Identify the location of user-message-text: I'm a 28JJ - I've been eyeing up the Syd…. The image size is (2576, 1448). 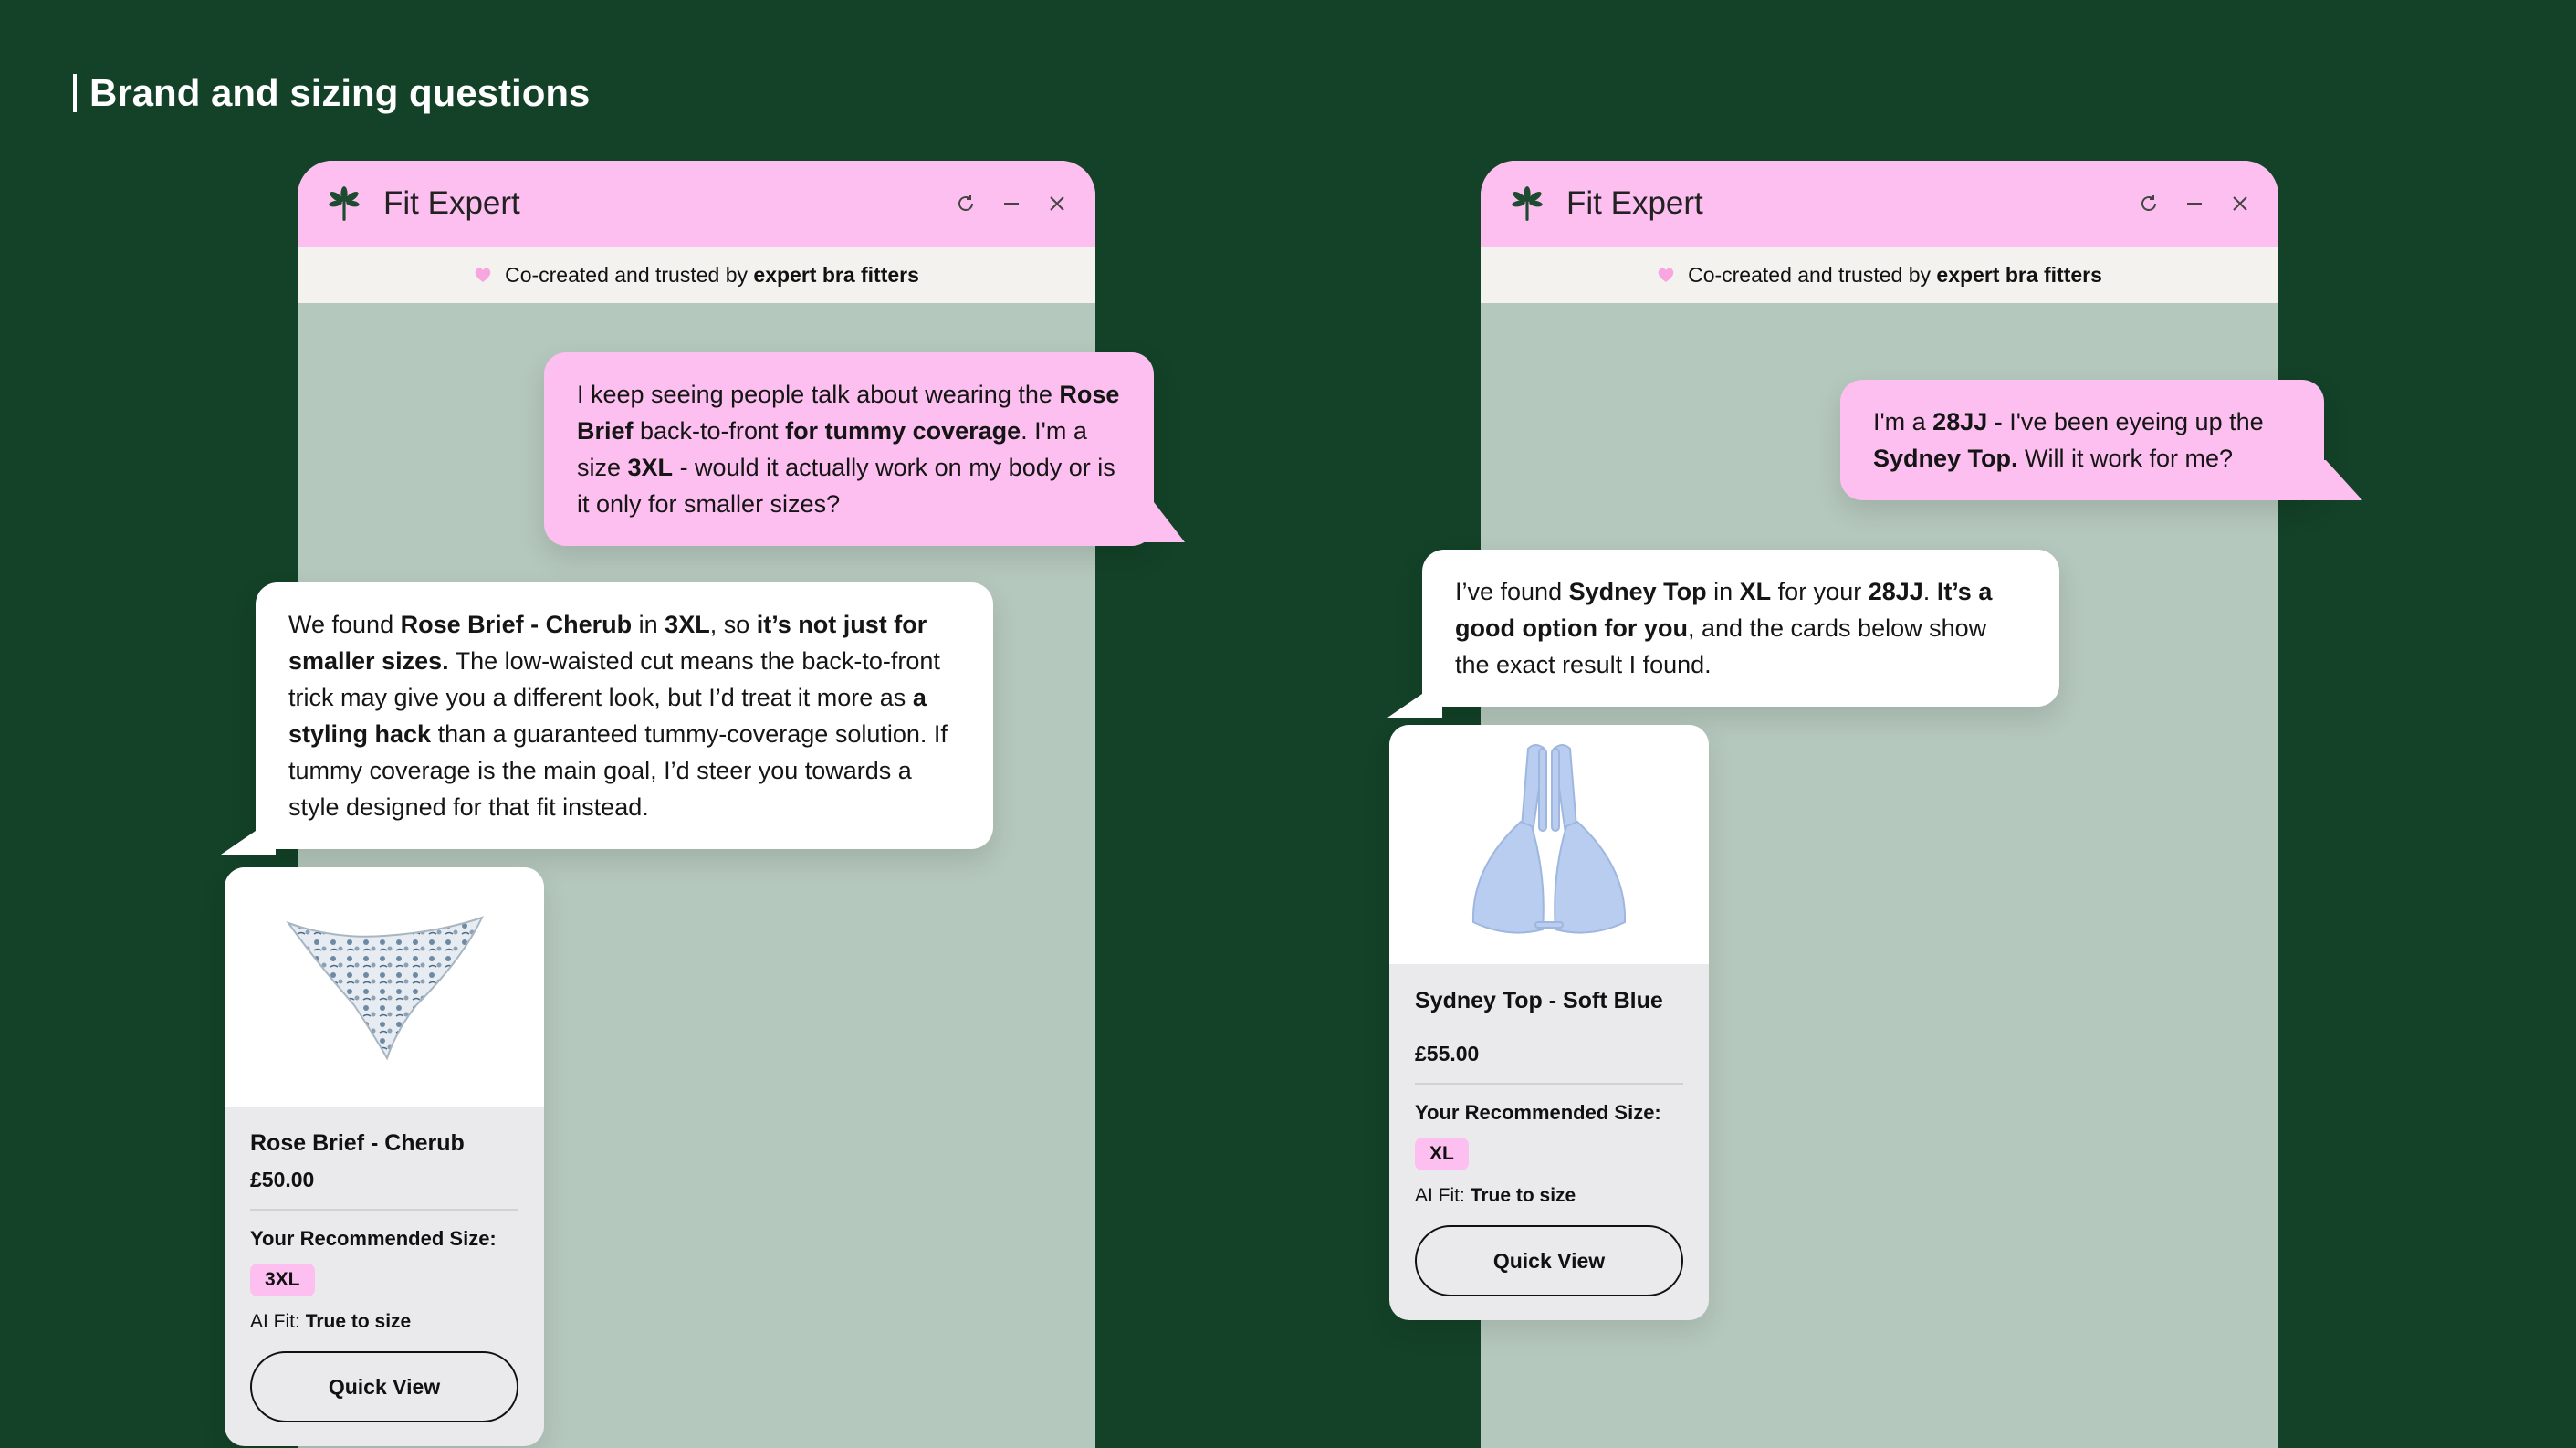
(2082, 440).